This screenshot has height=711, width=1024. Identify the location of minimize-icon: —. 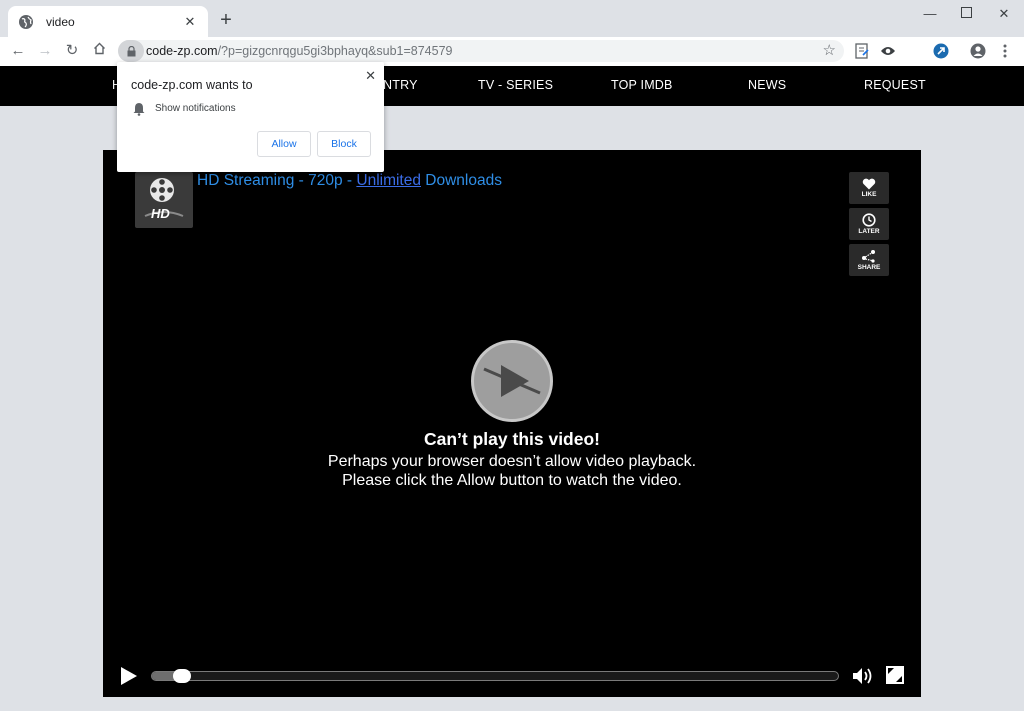
(930, 14).